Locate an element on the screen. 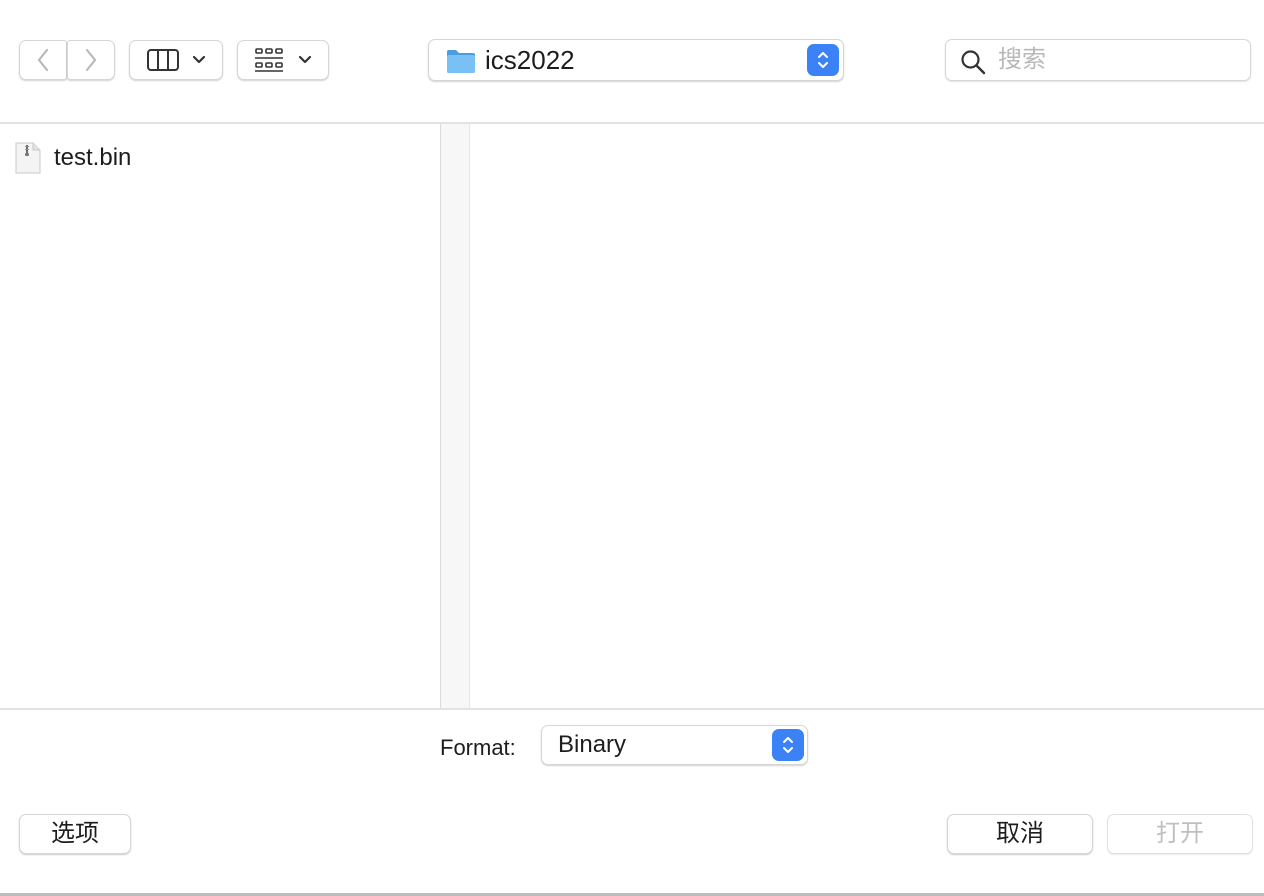 Image resolution: width=1264 pixels, height=896 pixels. view-mode-button is located at coordinates (176, 60).